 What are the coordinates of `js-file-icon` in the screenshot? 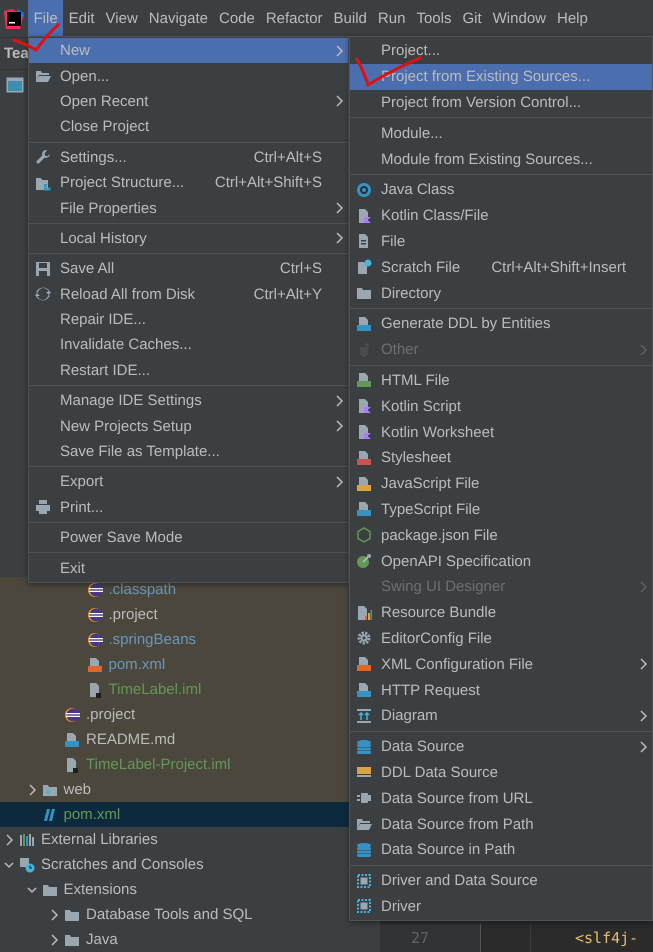 It's located at (364, 484).